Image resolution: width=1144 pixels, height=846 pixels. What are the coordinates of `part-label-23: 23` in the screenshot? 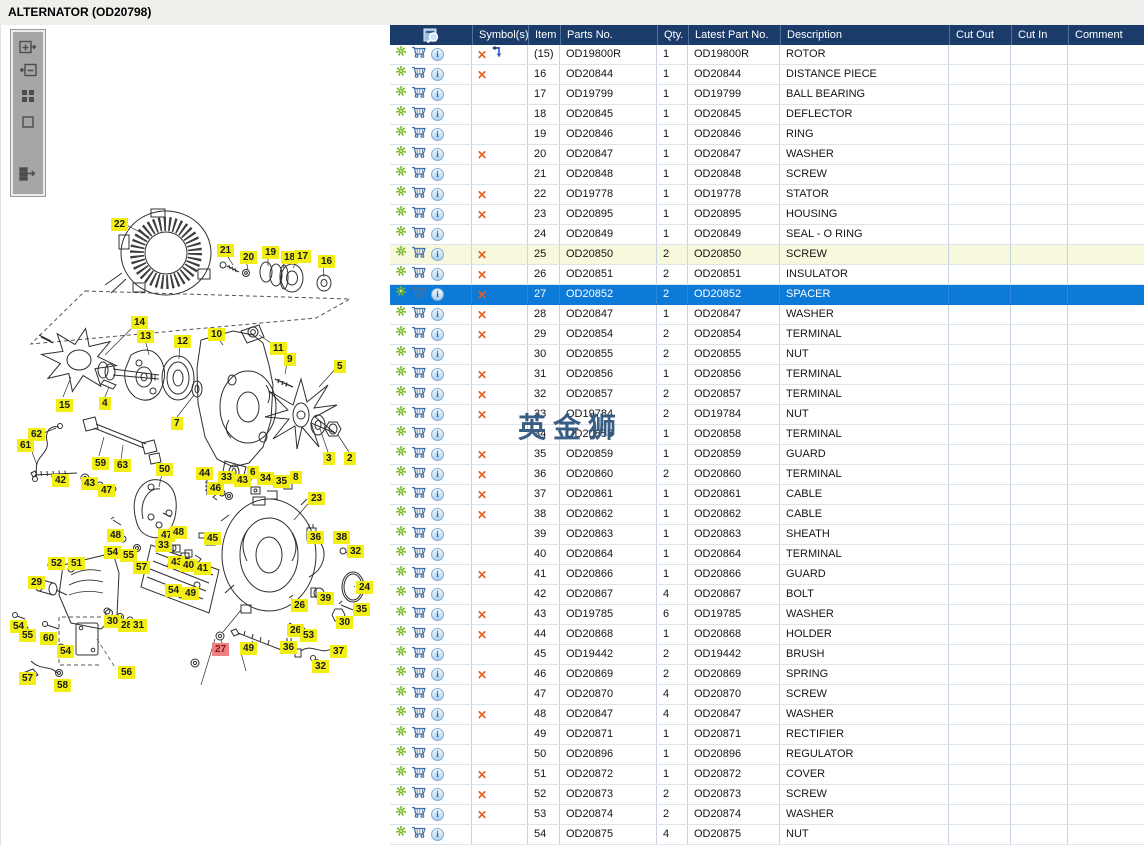 It's located at (317, 498).